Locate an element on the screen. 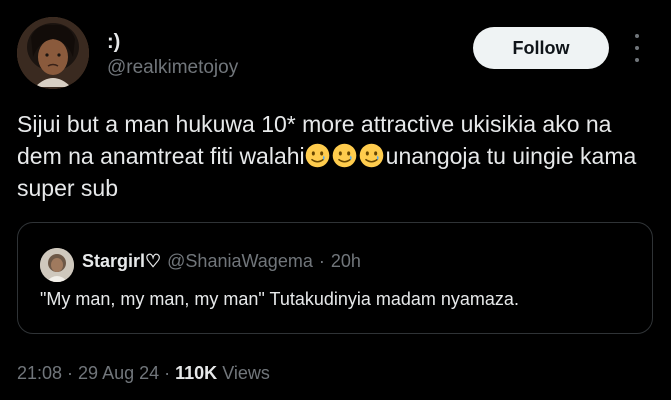  emoji-group is located at coordinates (345, 156).